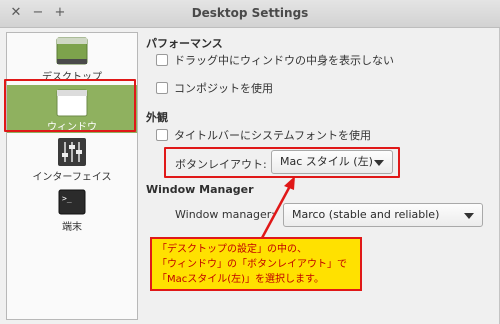 Image resolution: width=500 pixels, height=324 pixels. Describe the element at coordinates (252, 264) in the screenshot. I see `callout-line: 「ウィンドウ」の「ボタンレイアウト」で` at that location.